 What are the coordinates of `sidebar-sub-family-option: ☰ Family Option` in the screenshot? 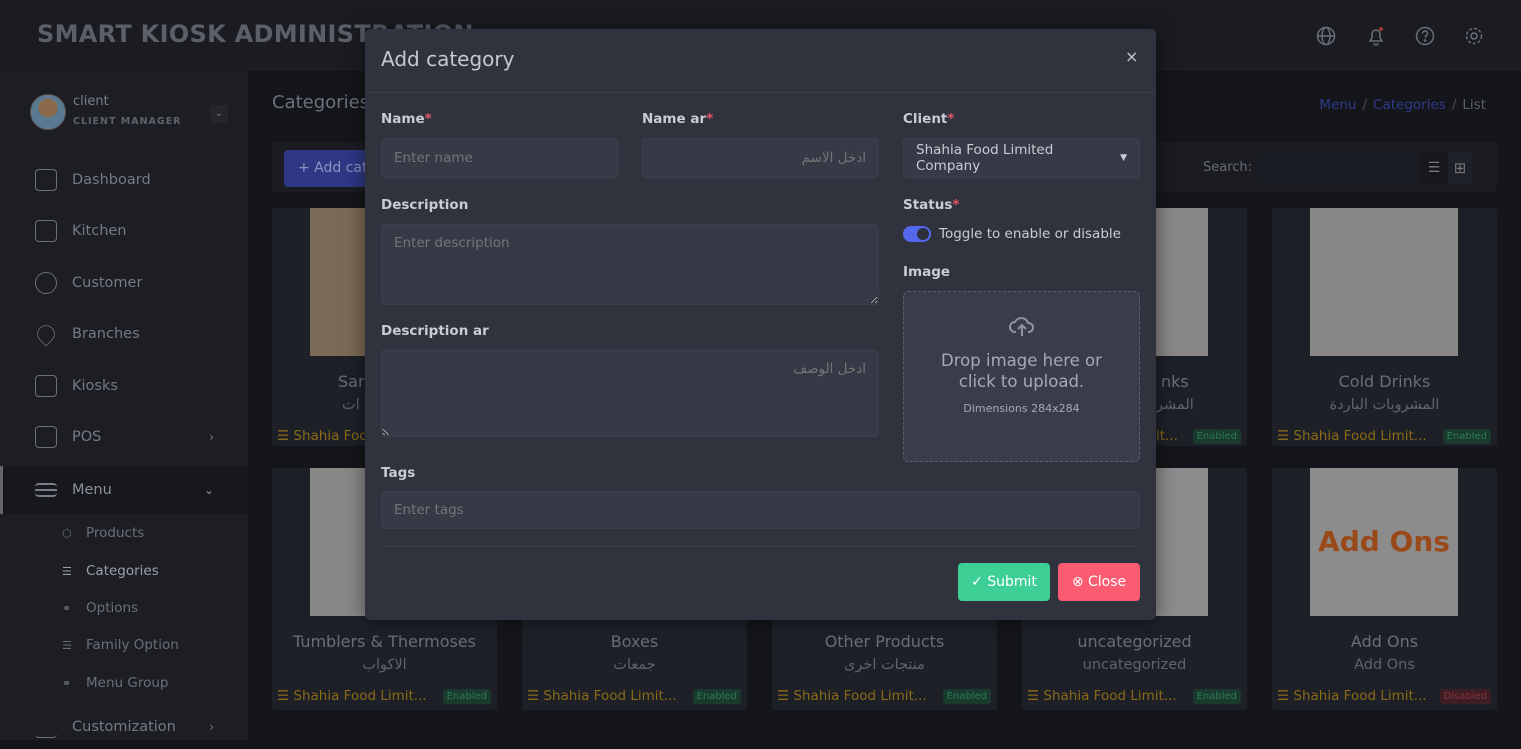 It's located at (120, 645).